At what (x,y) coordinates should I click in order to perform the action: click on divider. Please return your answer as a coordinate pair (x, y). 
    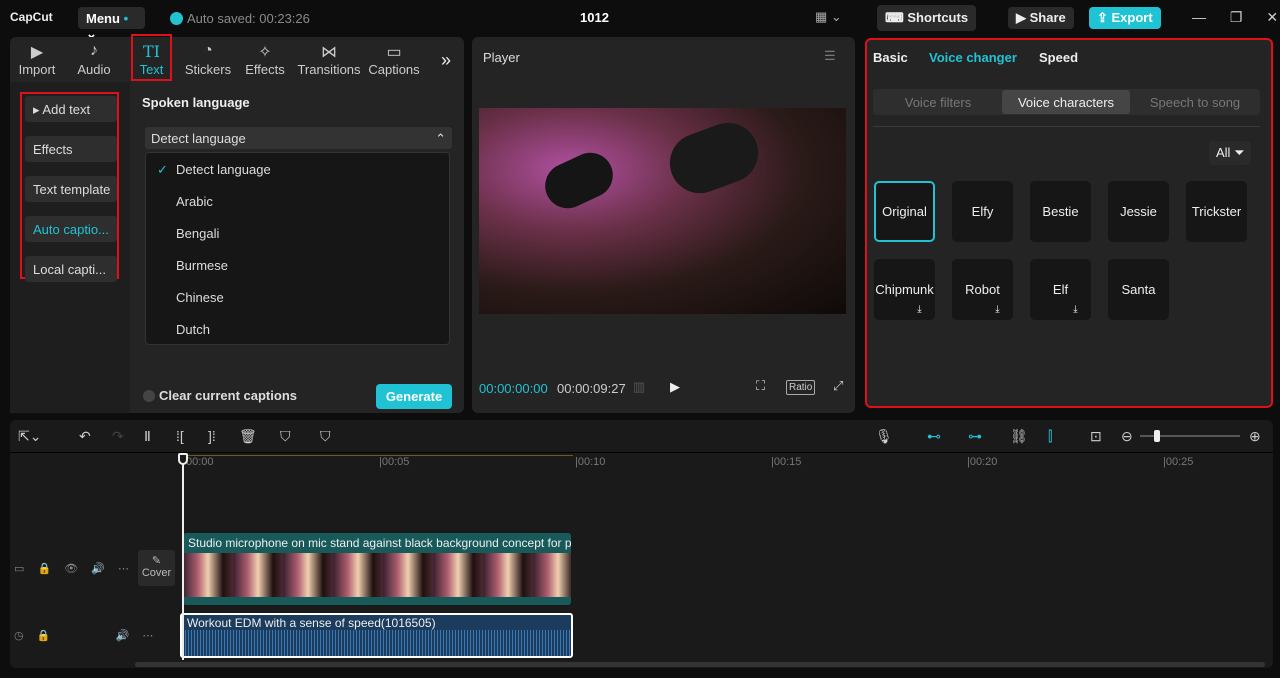
    Looking at the image, I should click on (1066, 126).